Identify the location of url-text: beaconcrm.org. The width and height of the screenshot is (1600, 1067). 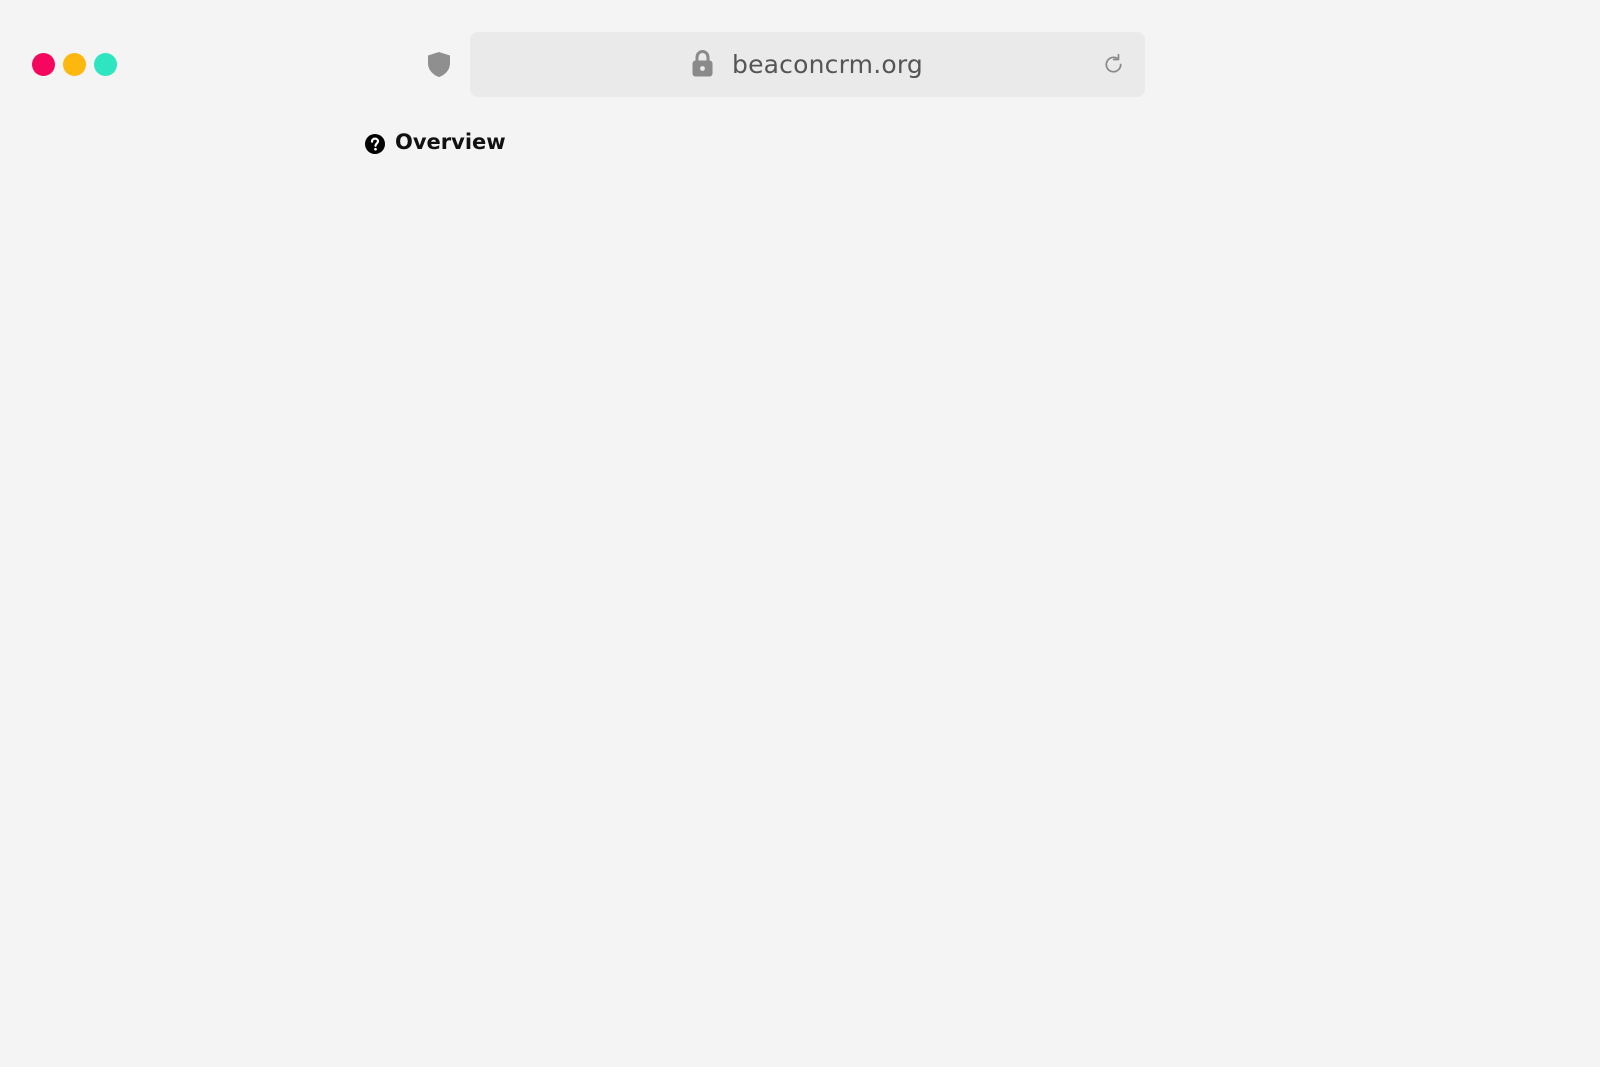
(827, 64).